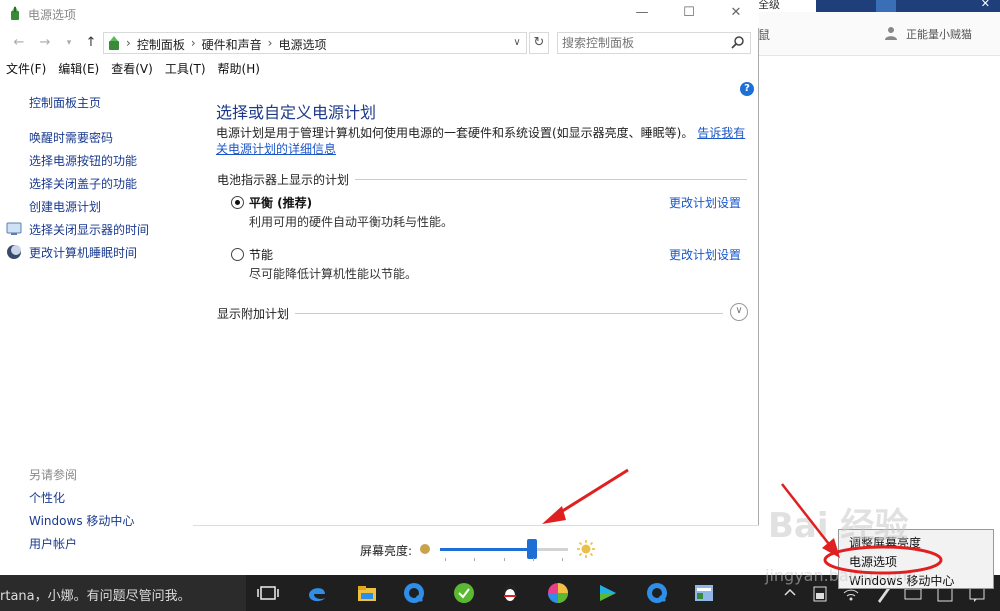 The height and width of the screenshot is (611, 1000). What do you see at coordinates (65, 206) in the screenshot?
I see `sidebar-item-create-plan: 创建电源计划` at bounding box center [65, 206].